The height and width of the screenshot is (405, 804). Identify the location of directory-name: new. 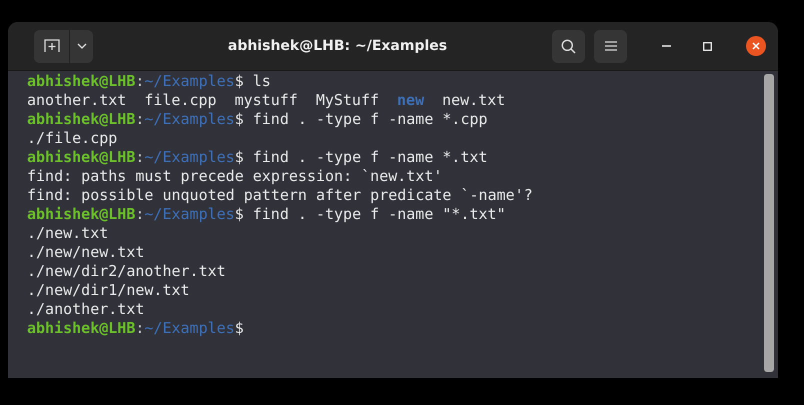
(410, 100).